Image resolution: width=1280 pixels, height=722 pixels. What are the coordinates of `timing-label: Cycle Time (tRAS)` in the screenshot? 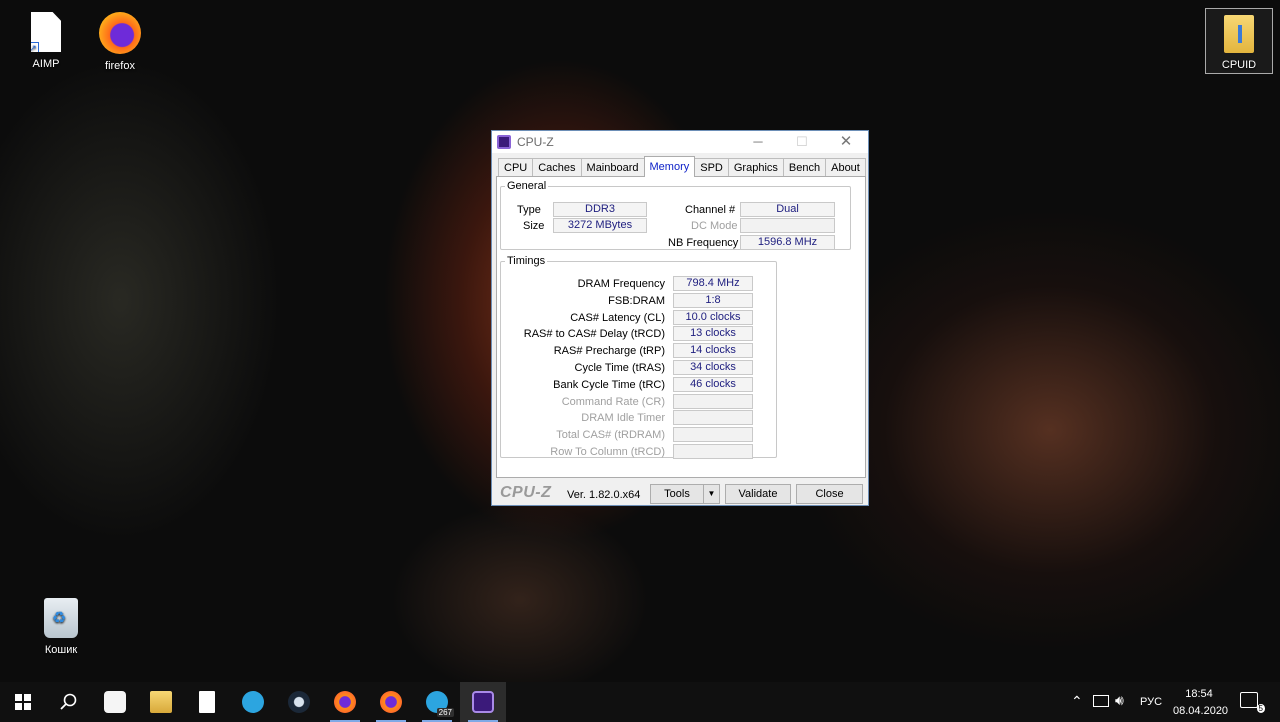 It's located at (619, 368).